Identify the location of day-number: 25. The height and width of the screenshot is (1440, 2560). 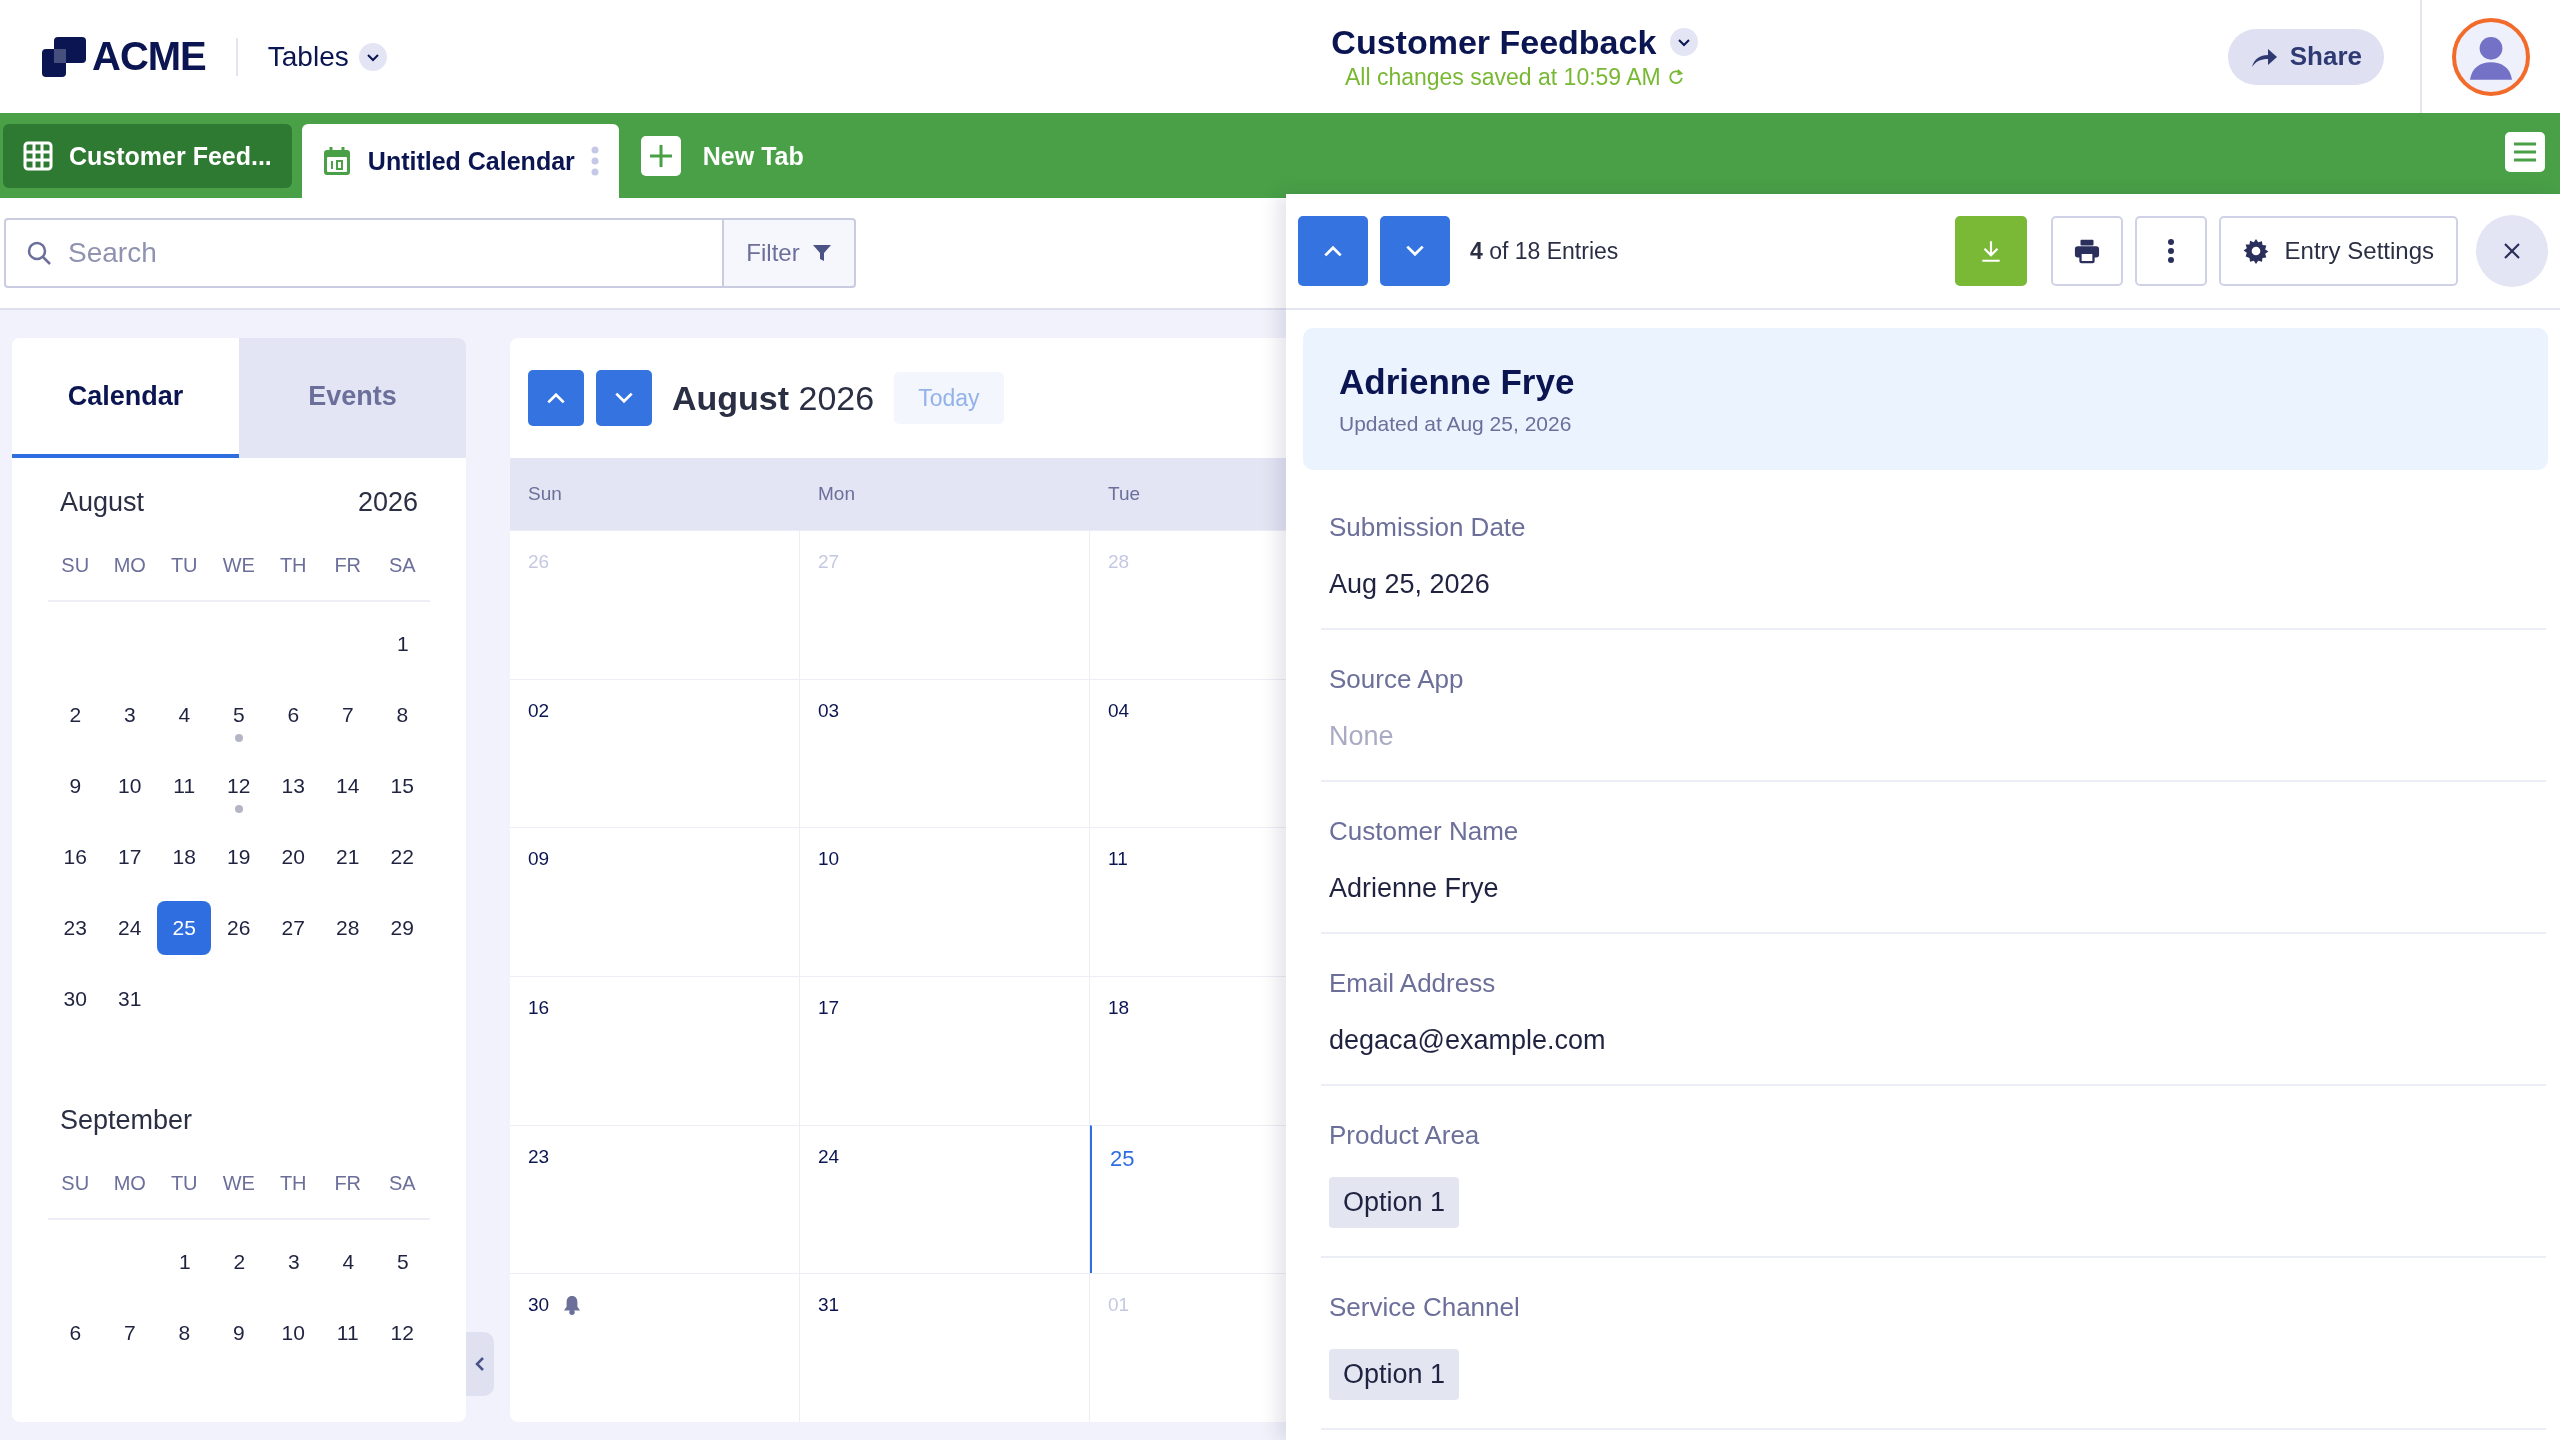
(1122, 1158).